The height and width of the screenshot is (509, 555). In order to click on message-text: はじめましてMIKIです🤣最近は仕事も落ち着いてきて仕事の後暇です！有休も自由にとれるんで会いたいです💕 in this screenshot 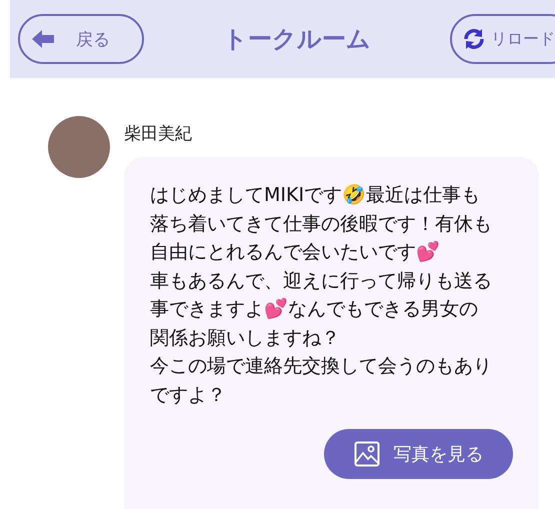, I will do `click(321, 224)`.